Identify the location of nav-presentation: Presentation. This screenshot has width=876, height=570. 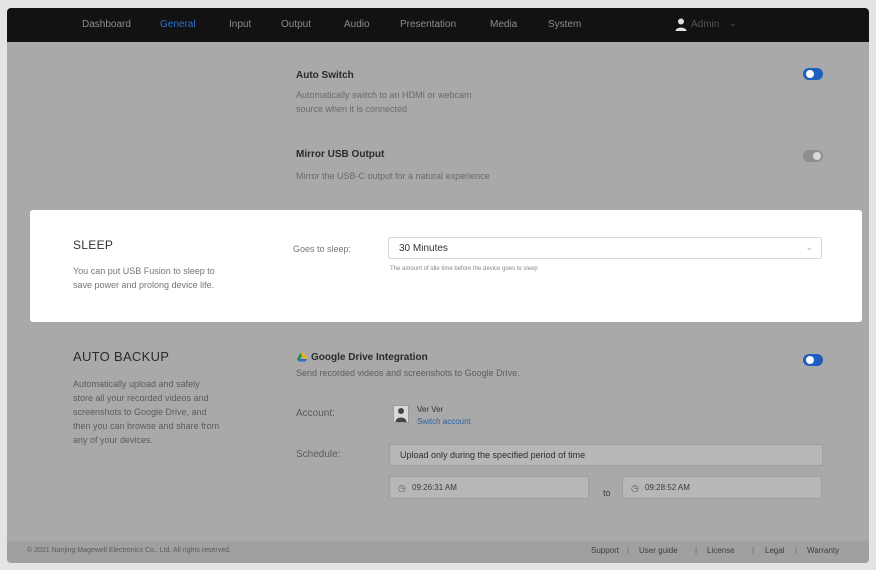
(428, 24).